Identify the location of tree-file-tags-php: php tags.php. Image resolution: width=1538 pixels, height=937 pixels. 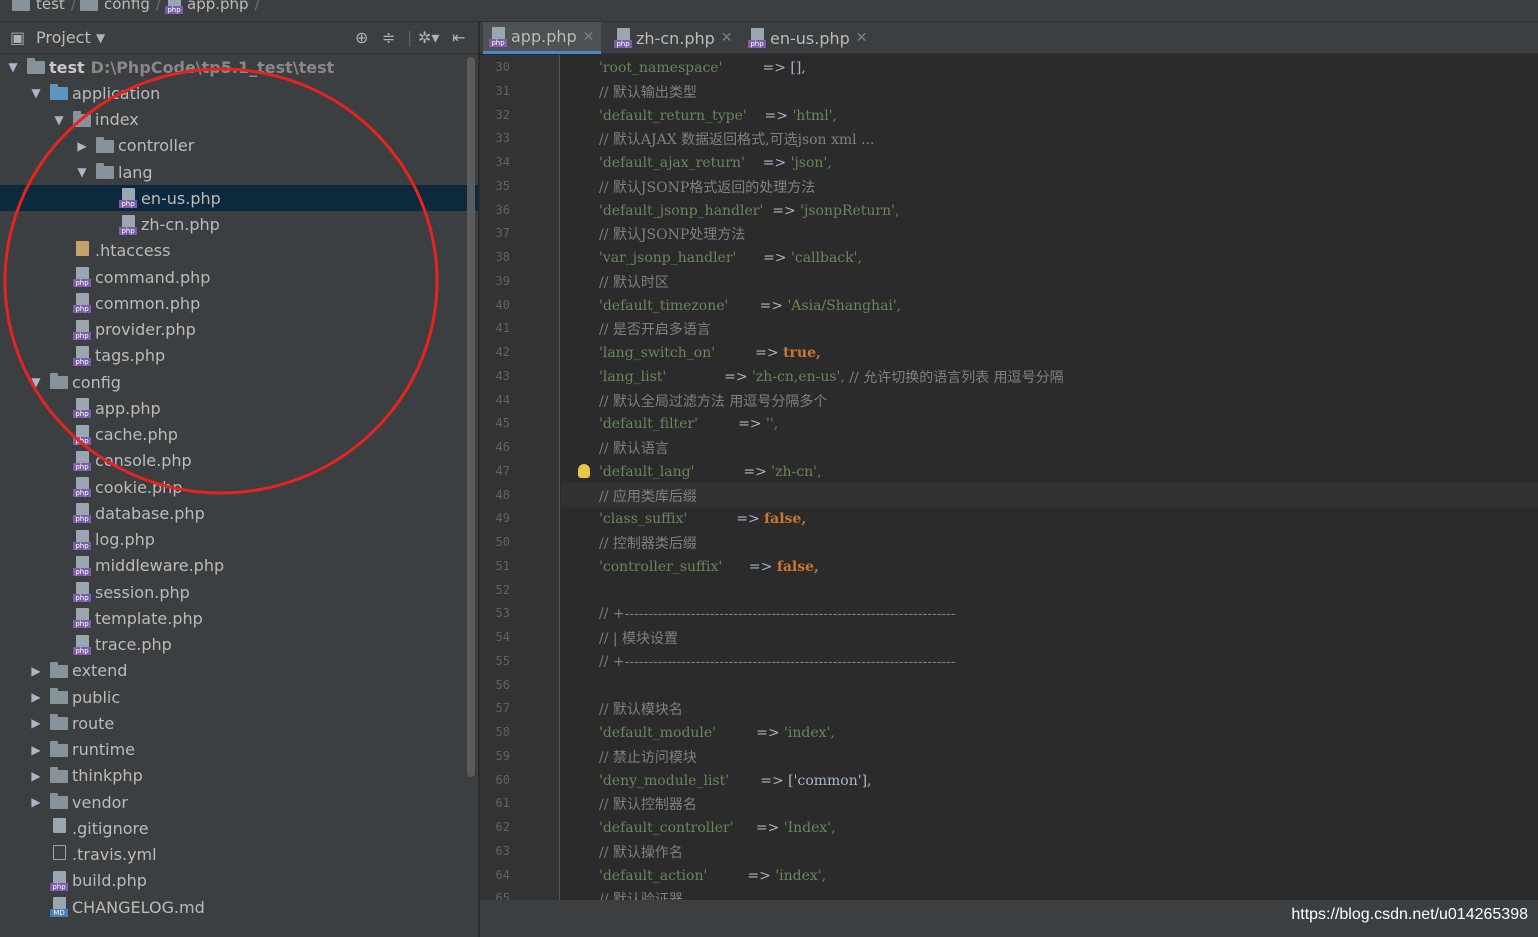
(239, 356).